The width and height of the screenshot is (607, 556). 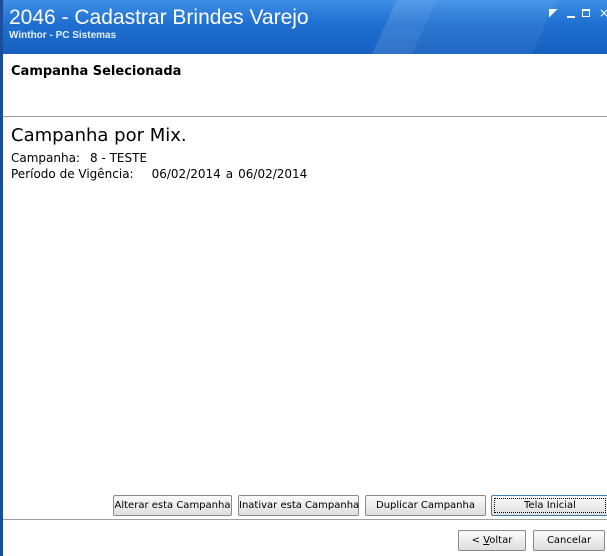 What do you see at coordinates (159, 17) in the screenshot?
I see `window-title: 2046 - Cadastrar Brindes Varejo` at bounding box center [159, 17].